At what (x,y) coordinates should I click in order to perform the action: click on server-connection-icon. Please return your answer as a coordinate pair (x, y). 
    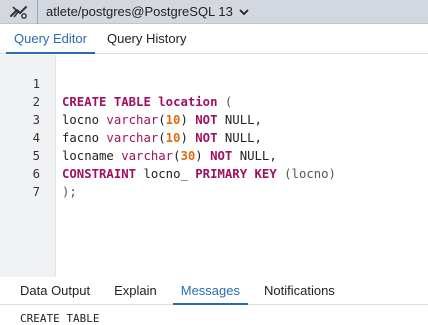
    Looking at the image, I should click on (19, 12).